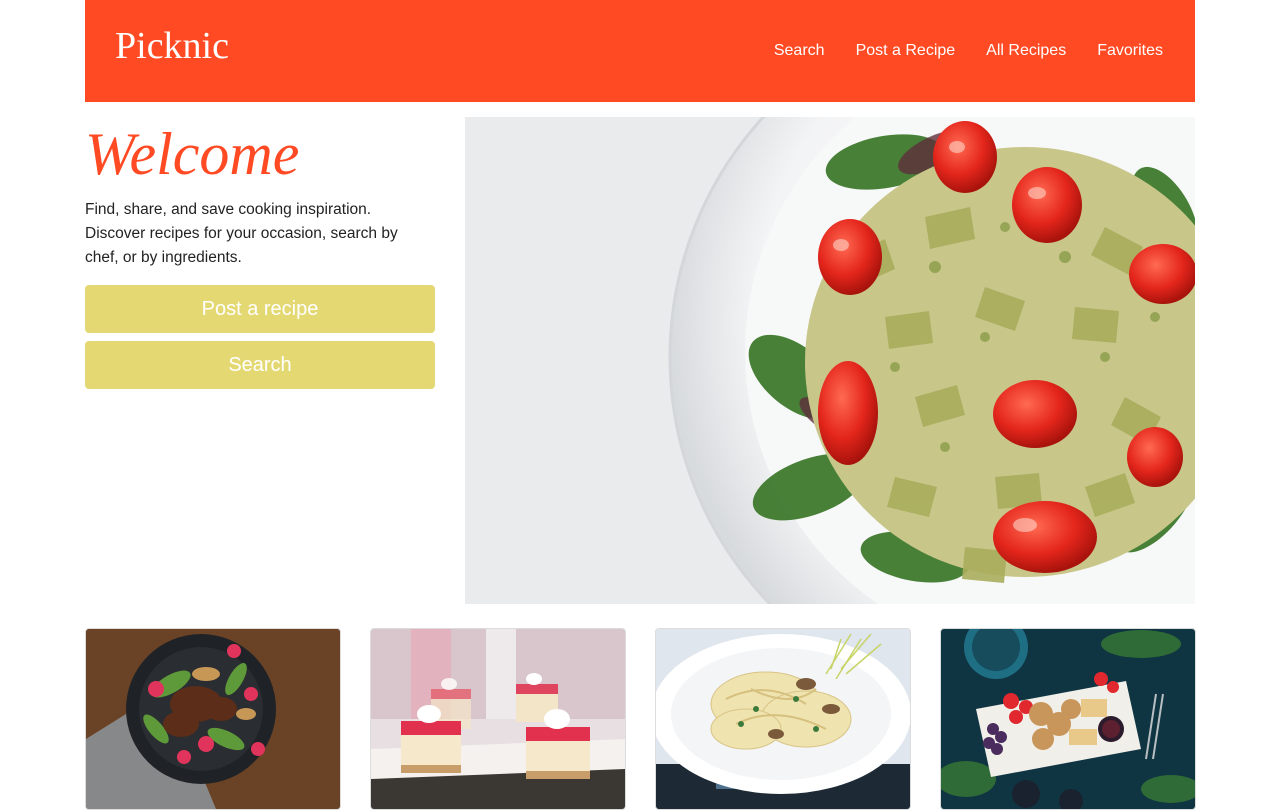  I want to click on steak-salad-thumbnail, so click(213, 719).